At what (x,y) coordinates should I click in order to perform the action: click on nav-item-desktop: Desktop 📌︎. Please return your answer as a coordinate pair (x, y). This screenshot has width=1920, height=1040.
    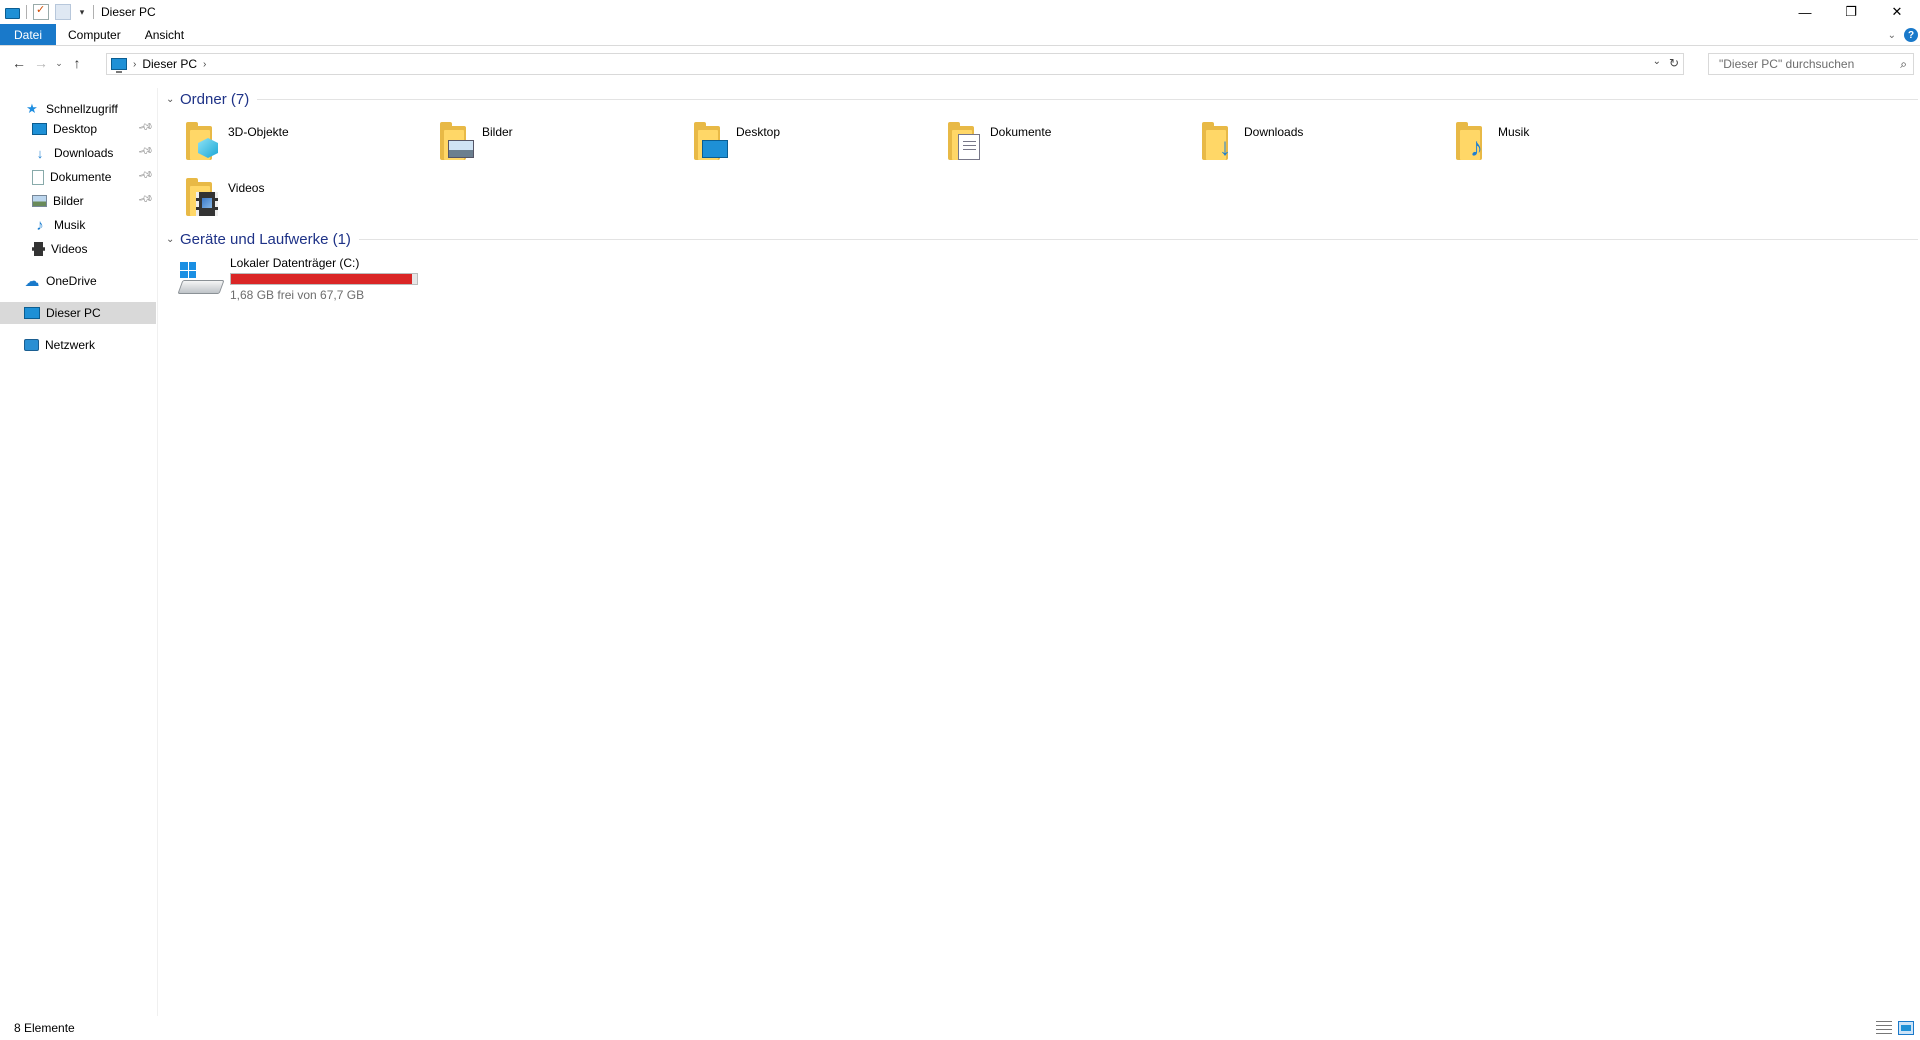
    Looking at the image, I should click on (94, 129).